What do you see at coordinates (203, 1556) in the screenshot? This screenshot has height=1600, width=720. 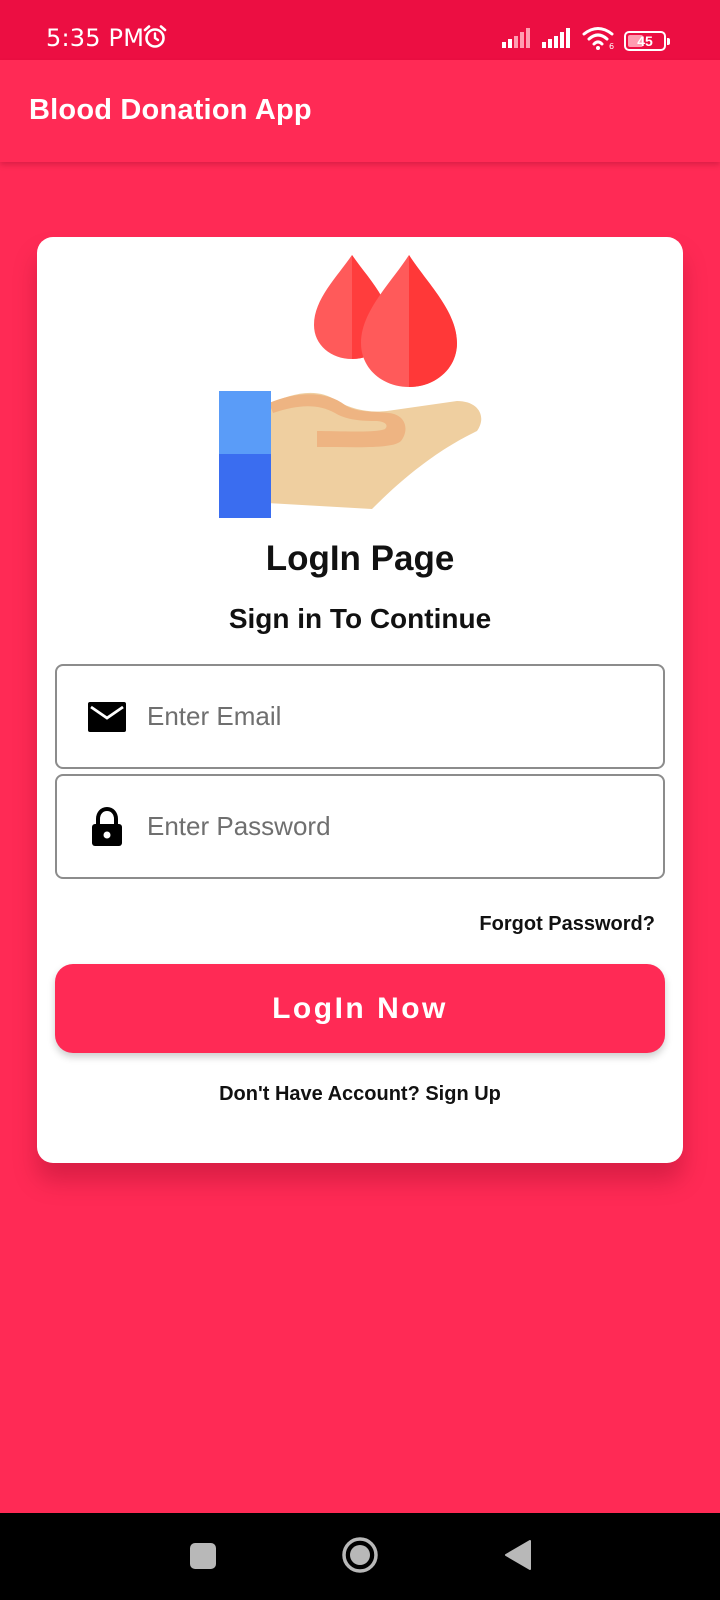 I see `recent-apps-icon` at bounding box center [203, 1556].